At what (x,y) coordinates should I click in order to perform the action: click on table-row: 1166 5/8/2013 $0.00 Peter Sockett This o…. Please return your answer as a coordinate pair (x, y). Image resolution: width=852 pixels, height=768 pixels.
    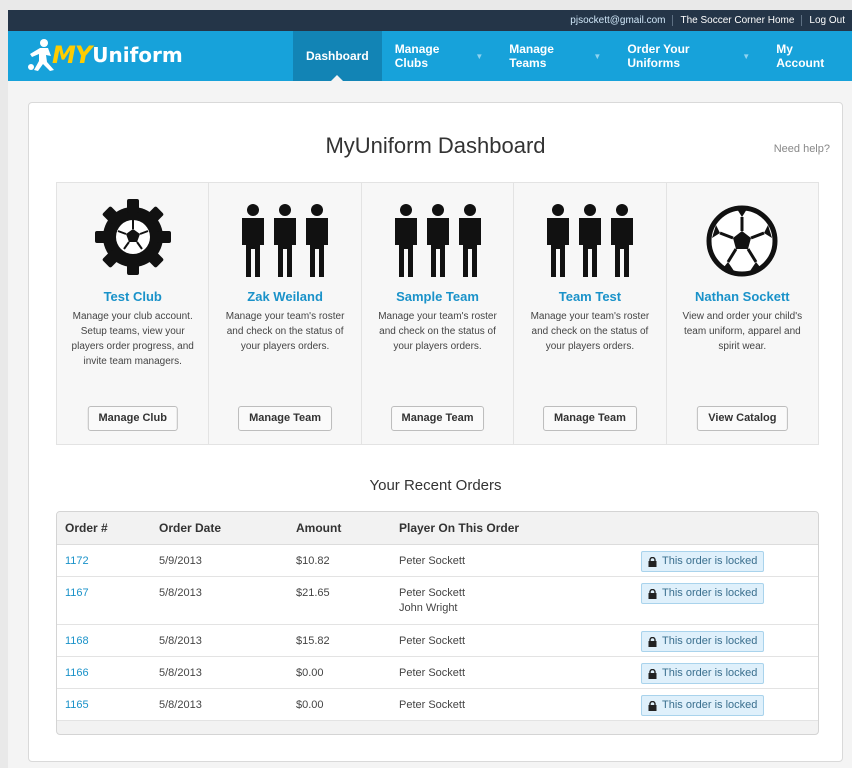
    Looking at the image, I should click on (437, 673).